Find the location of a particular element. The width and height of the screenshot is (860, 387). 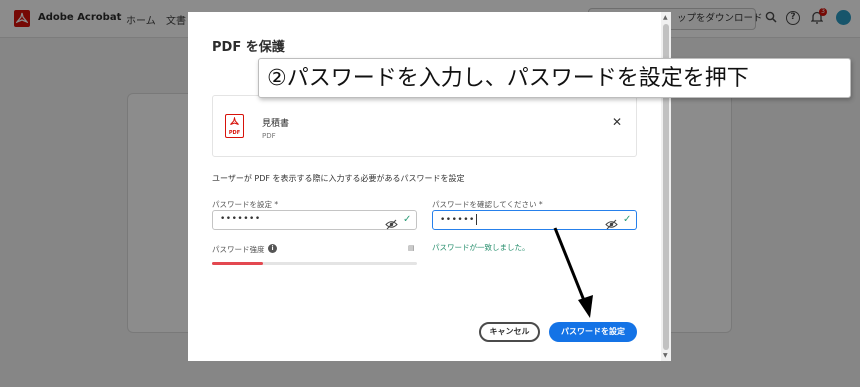

instruction-arrow is located at coordinates (573, 272).